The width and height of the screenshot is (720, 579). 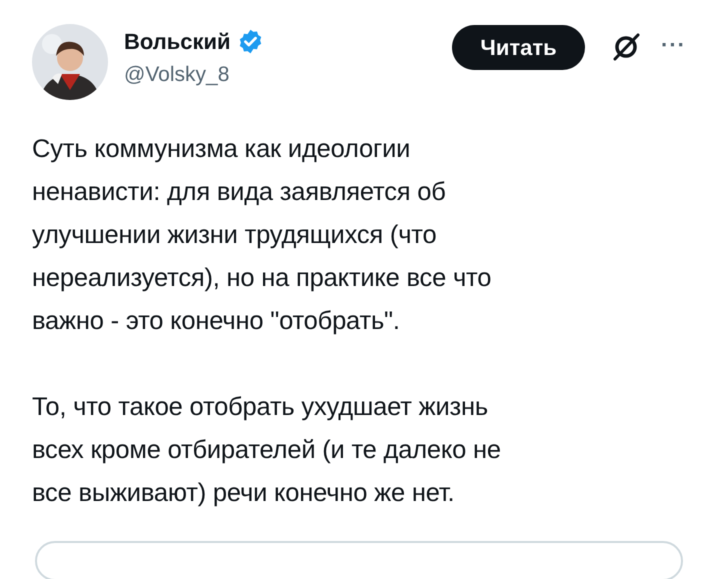 What do you see at coordinates (267, 450) in the screenshot?
I see `tweet-paragraph: То, что такое отобрать ухудшает жизнь всех кроме отбирателей (и те далеко не все выживают) речи конечно же нет.` at bounding box center [267, 450].